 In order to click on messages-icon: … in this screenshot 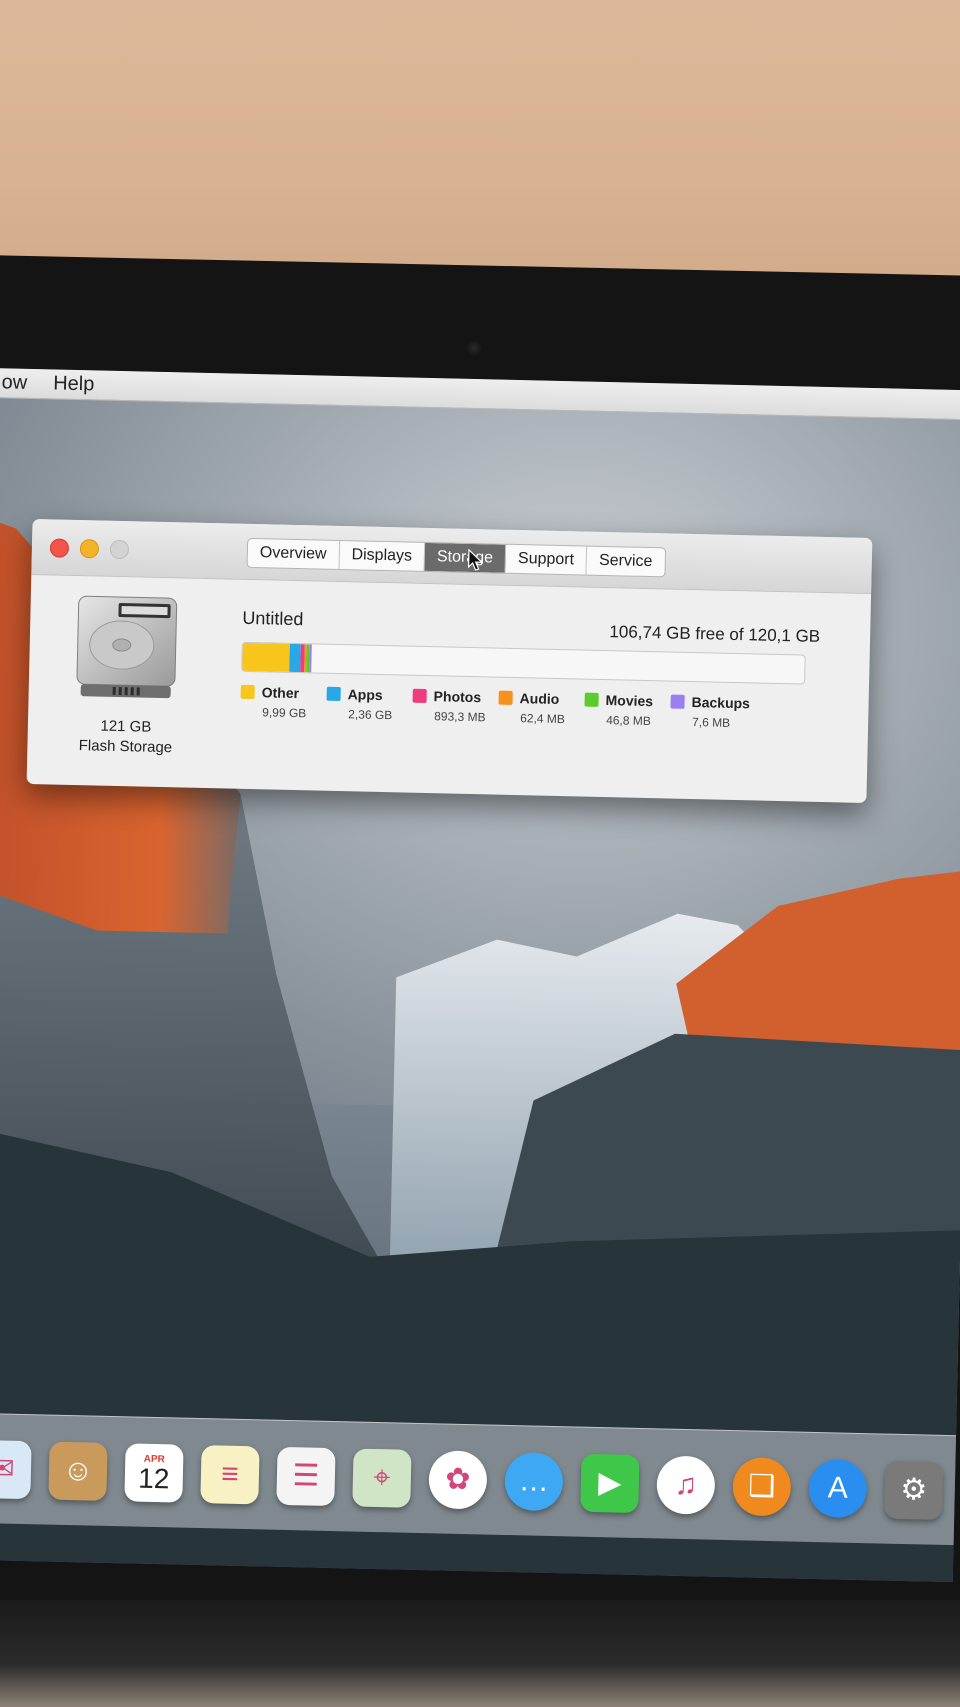, I will do `click(534, 1481)`.